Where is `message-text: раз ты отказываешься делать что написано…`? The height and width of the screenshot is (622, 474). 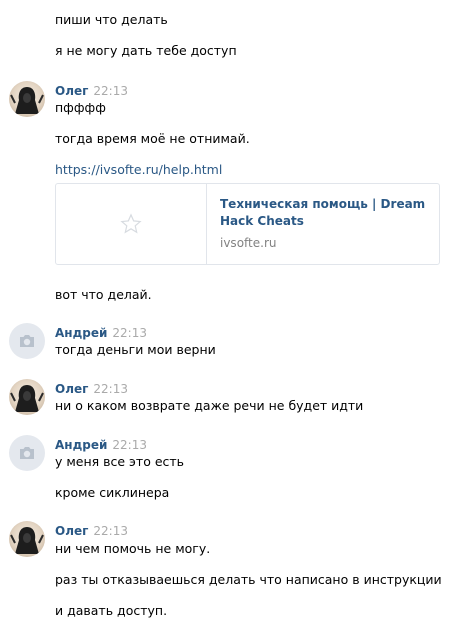
message-text: раз ты отказываешься делать что написано… is located at coordinates (248, 579).